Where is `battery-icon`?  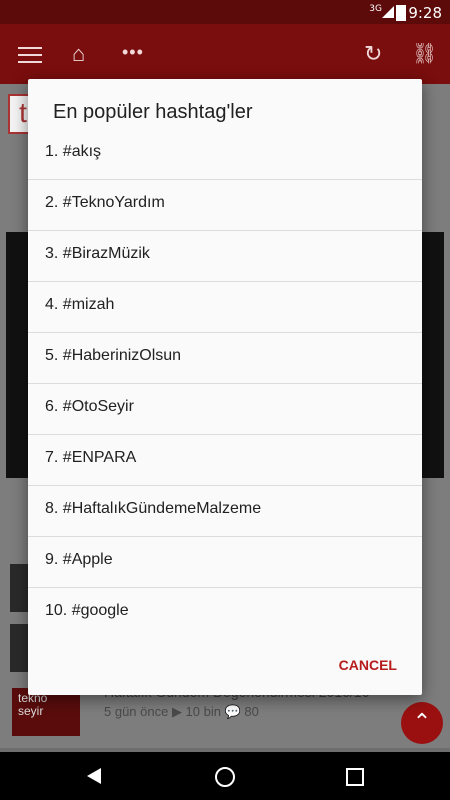 battery-icon is located at coordinates (401, 13).